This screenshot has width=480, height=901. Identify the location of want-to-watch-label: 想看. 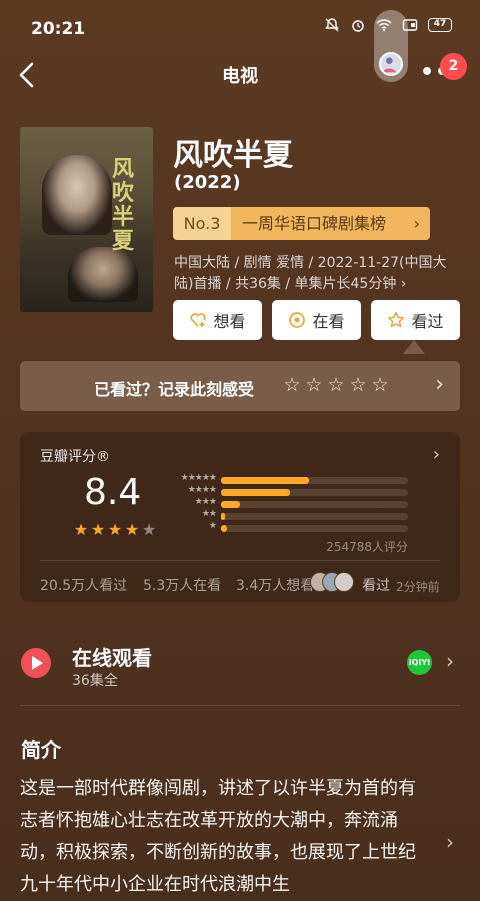
(229, 321).